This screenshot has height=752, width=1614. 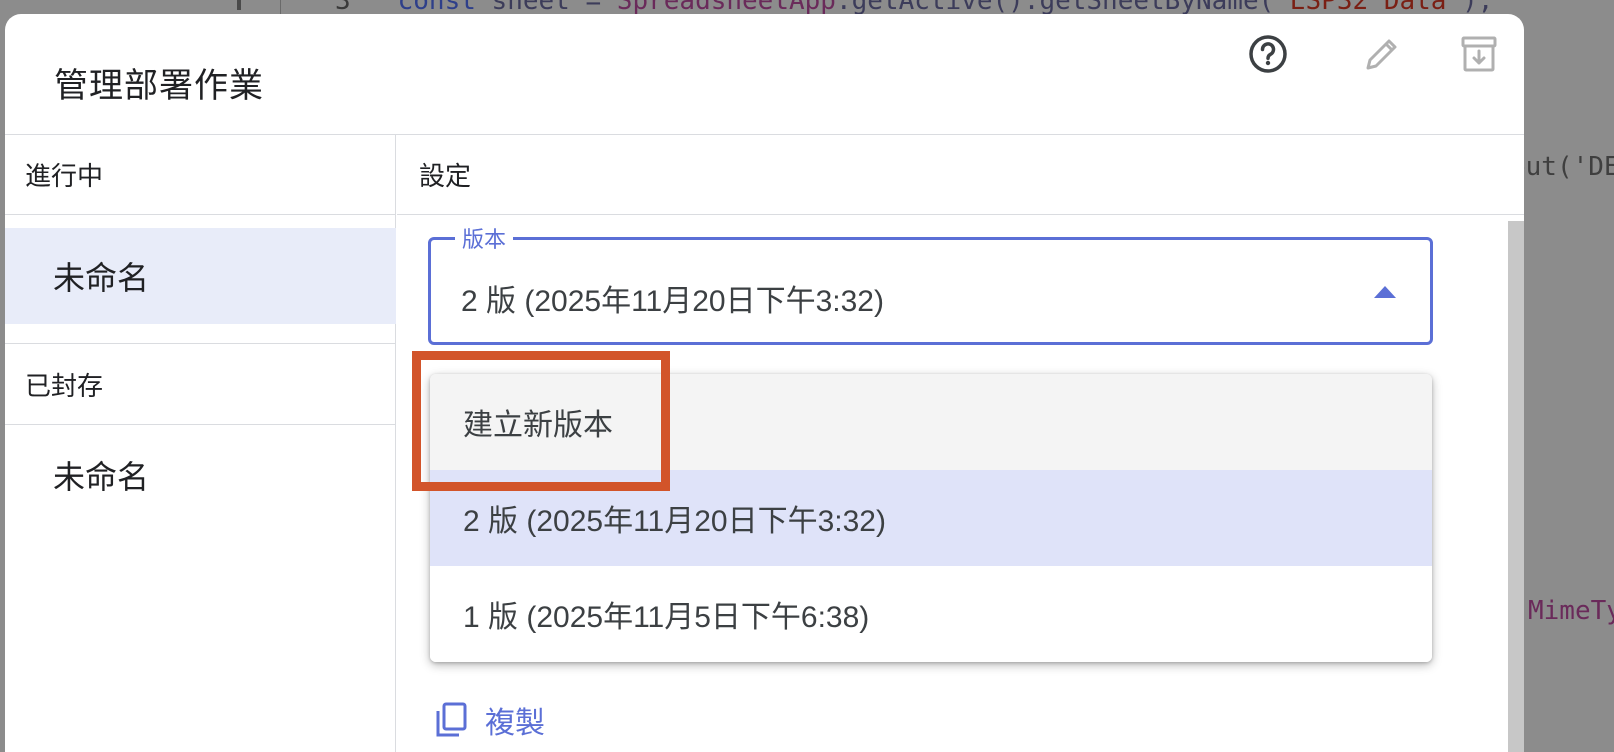 I want to click on copy-icon, so click(x=451, y=719).